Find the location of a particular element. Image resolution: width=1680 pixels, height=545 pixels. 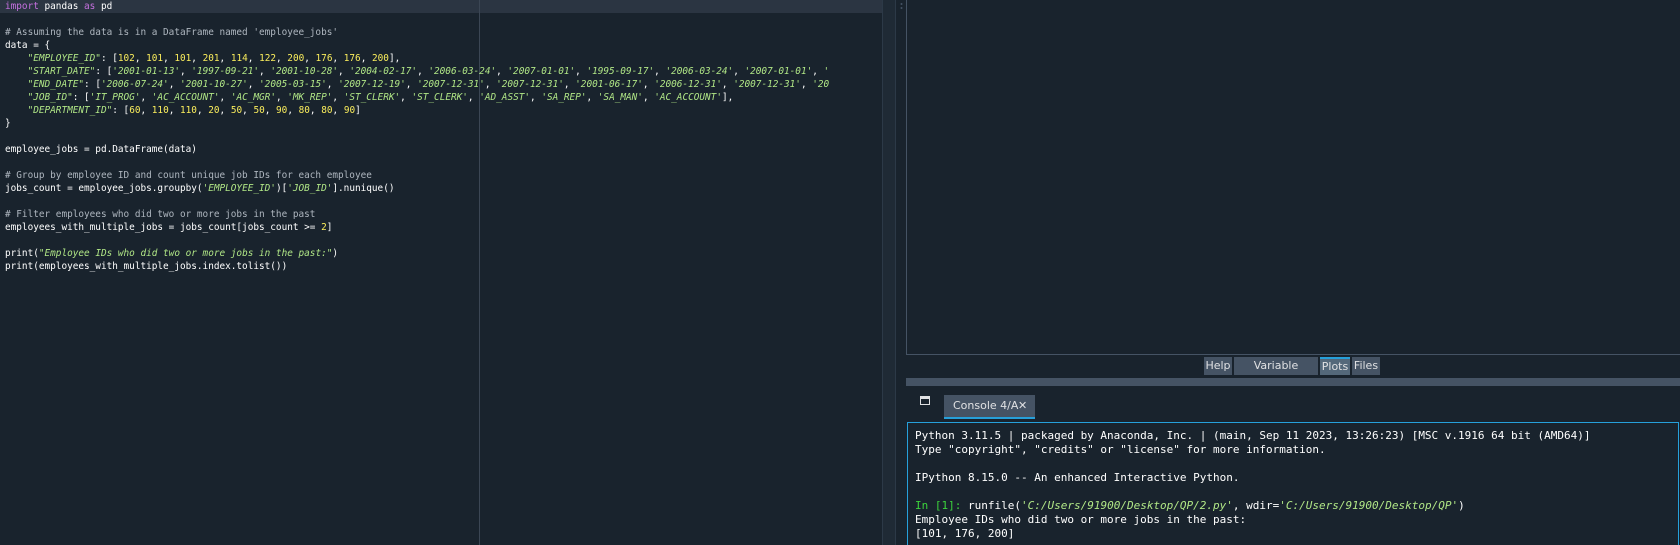

code-token: '1997-09-21' is located at coordinates (225, 71).